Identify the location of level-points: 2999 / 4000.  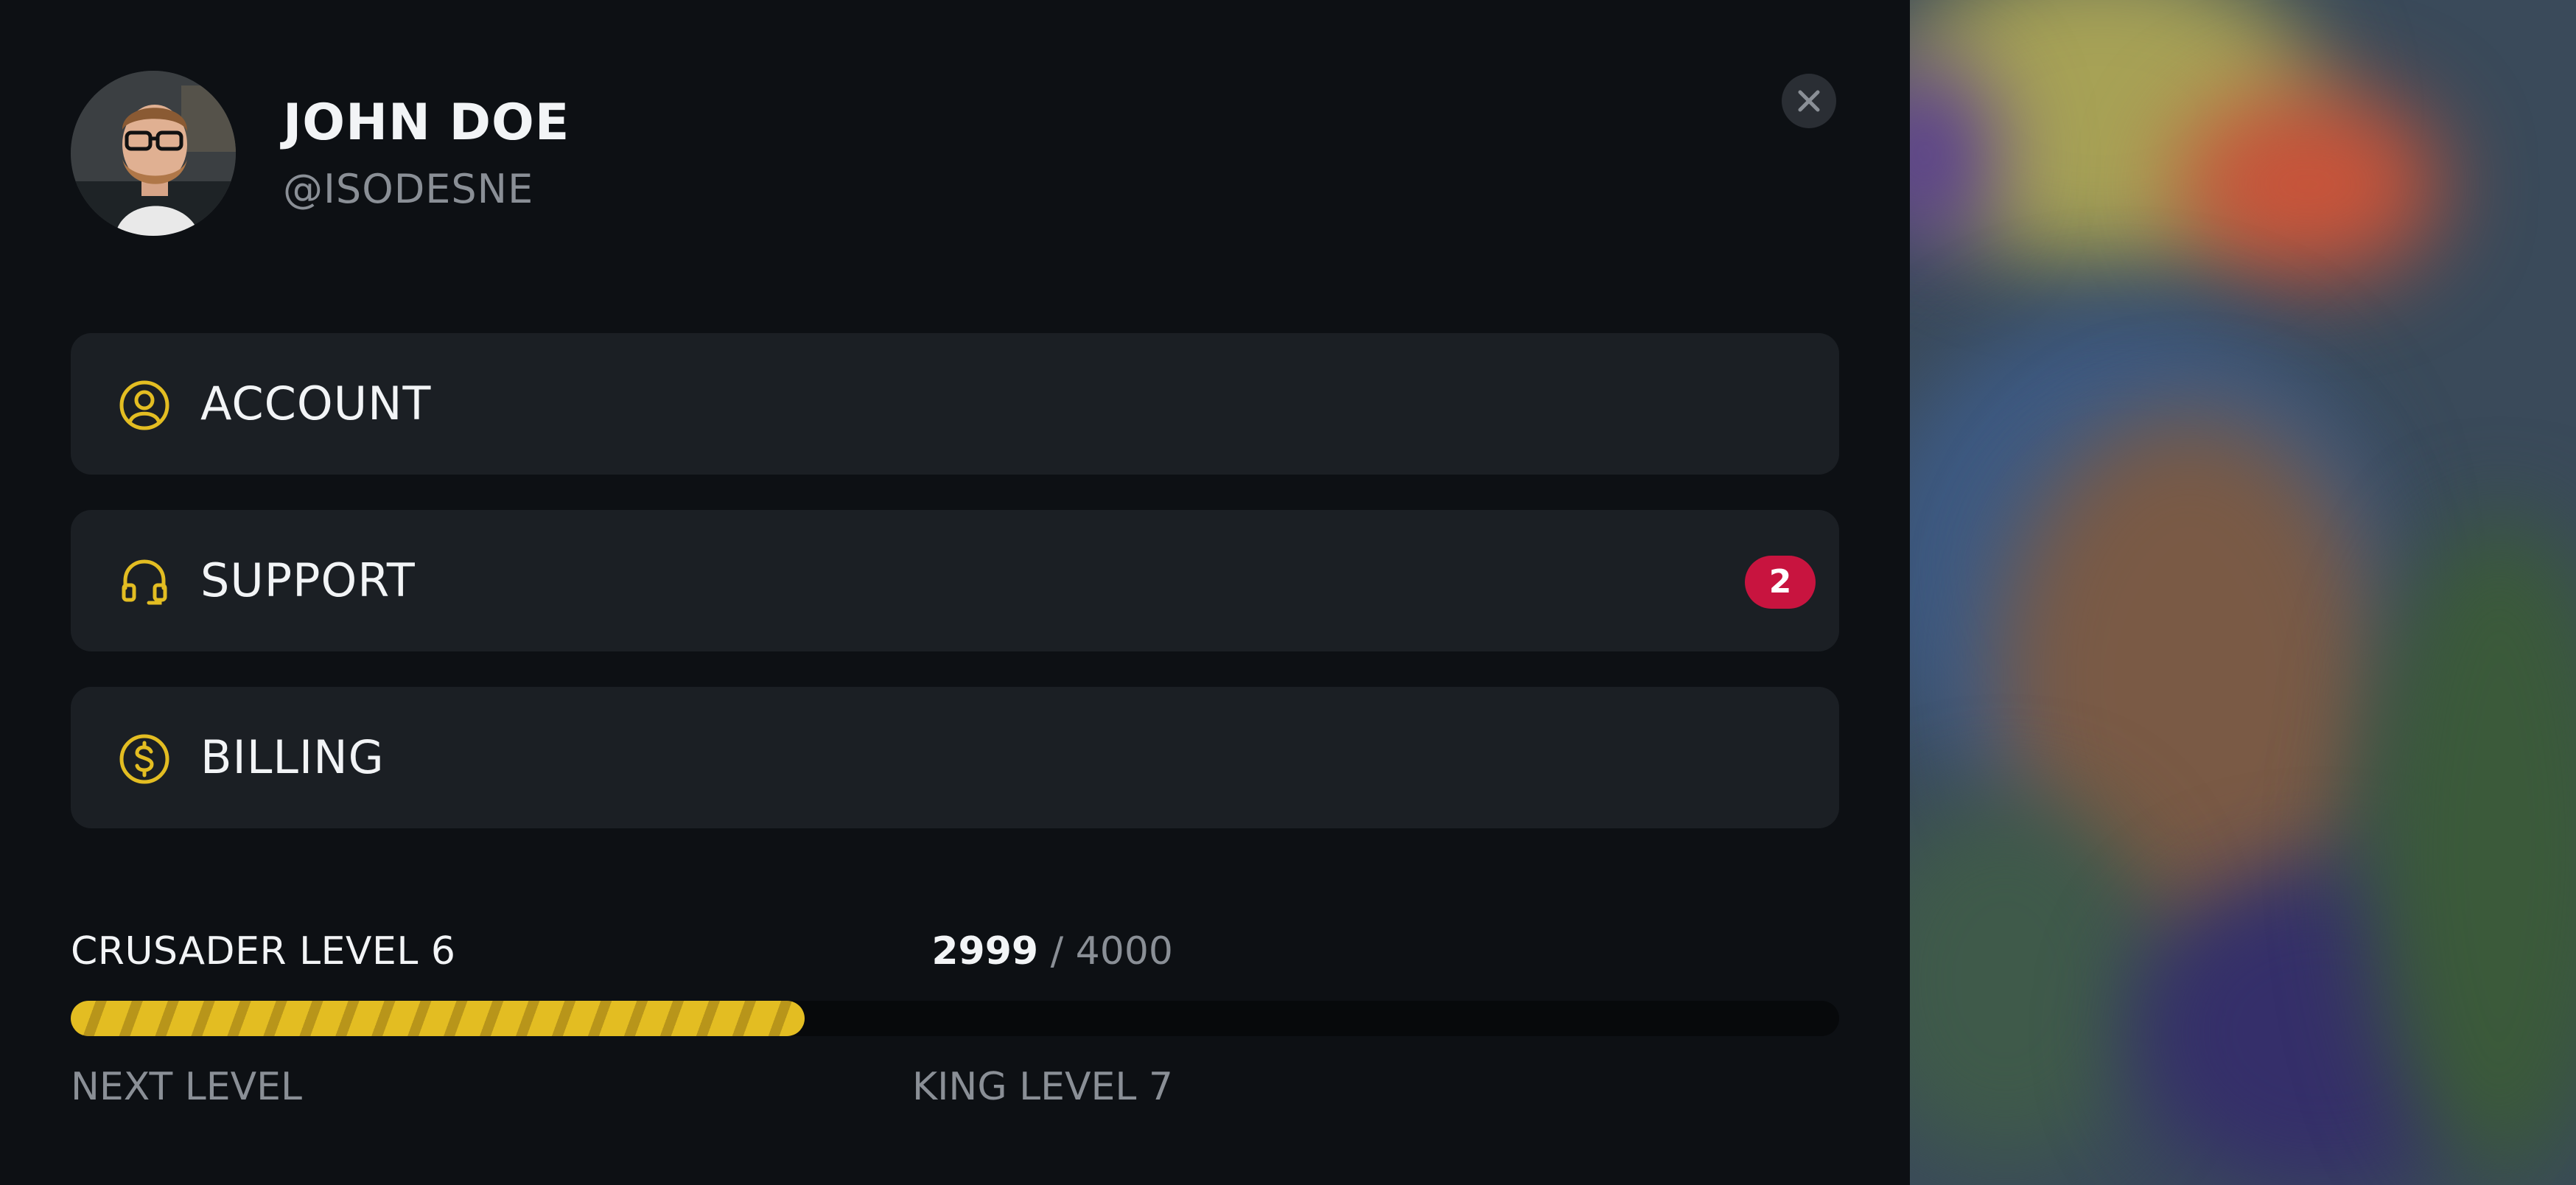
(1052, 951).